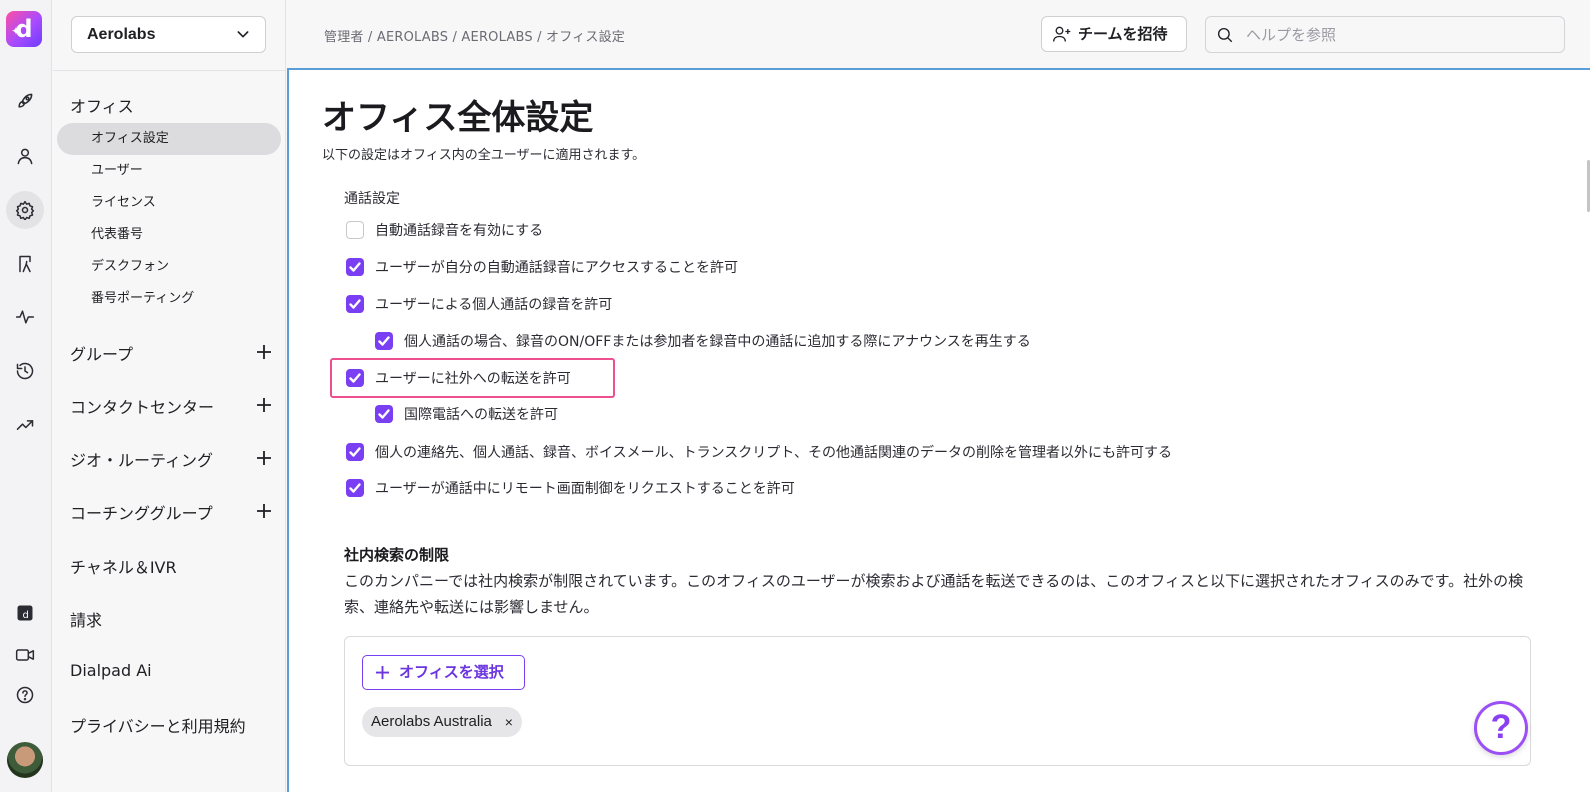 This screenshot has height=792, width=1590. What do you see at coordinates (169, 235) in the screenshot?
I see `nav-item-main-numbers: 代表番号` at bounding box center [169, 235].